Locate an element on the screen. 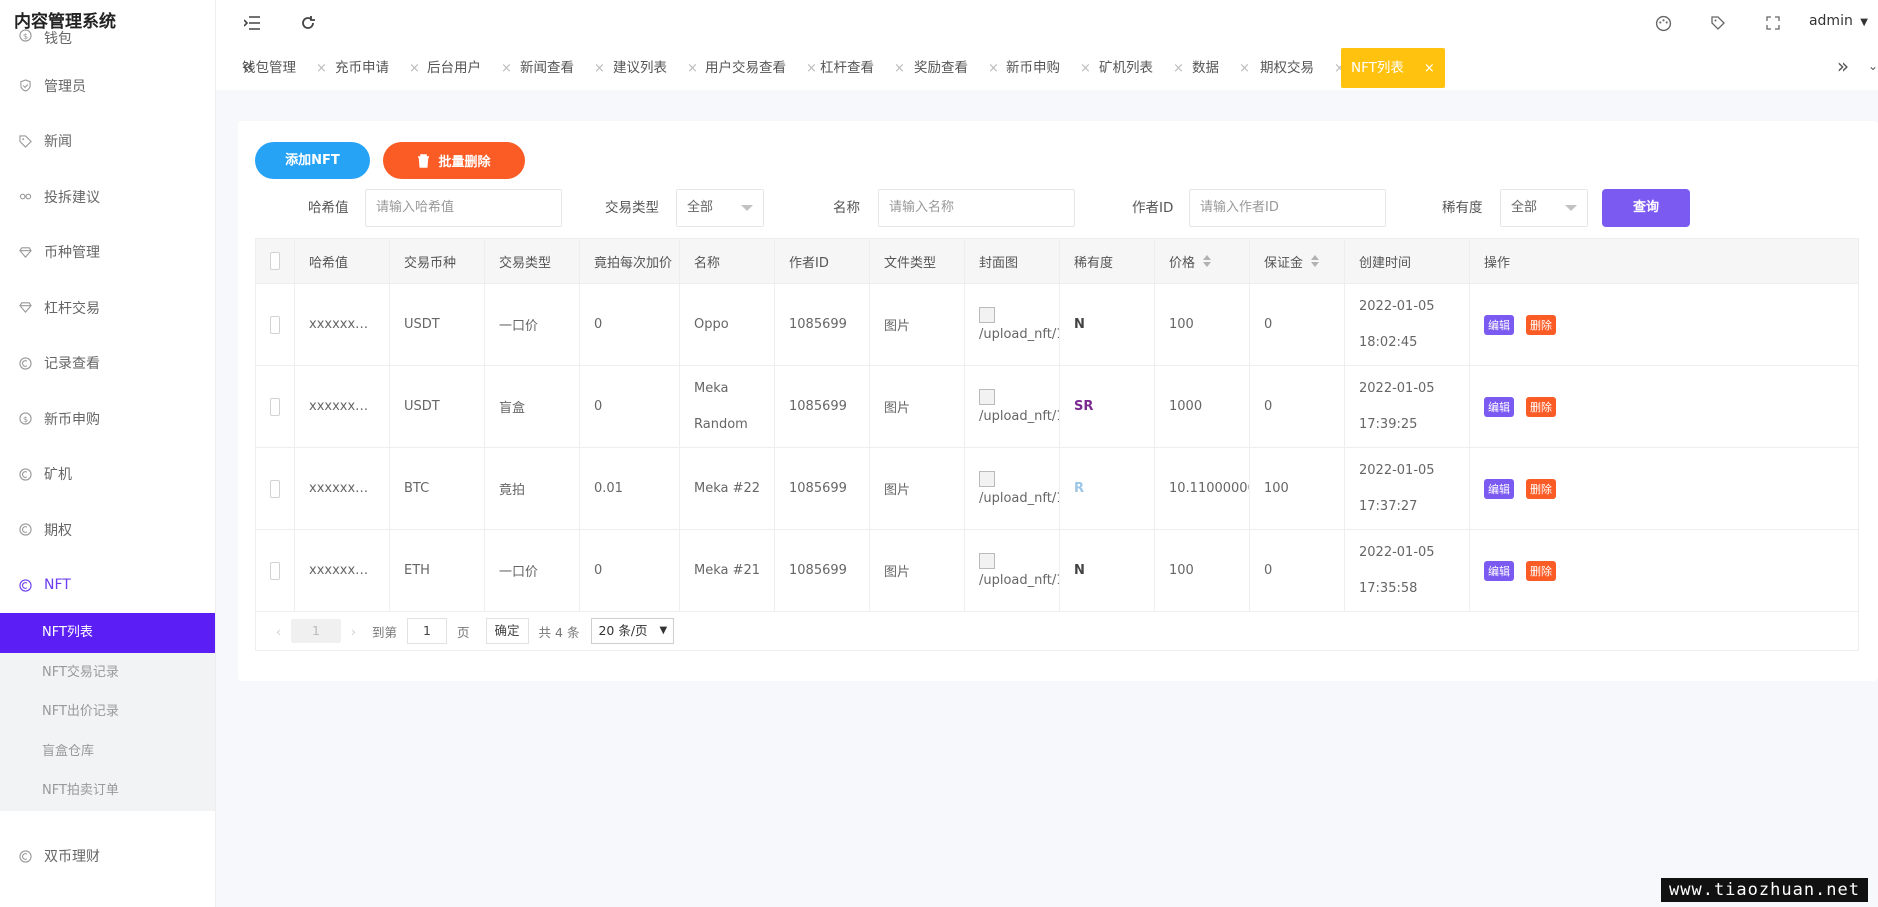 The width and height of the screenshot is (1878, 907). column-header: 交易币种 is located at coordinates (437, 261).